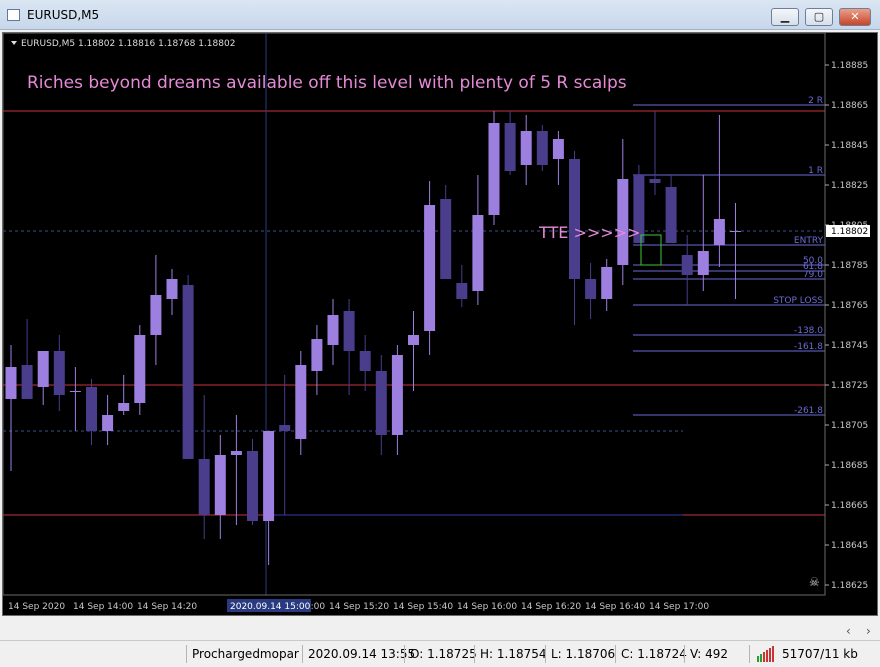 This screenshot has height=667, width=880. I want to click on time-tick-label-0: 14 Sep 2020, so click(36, 607).